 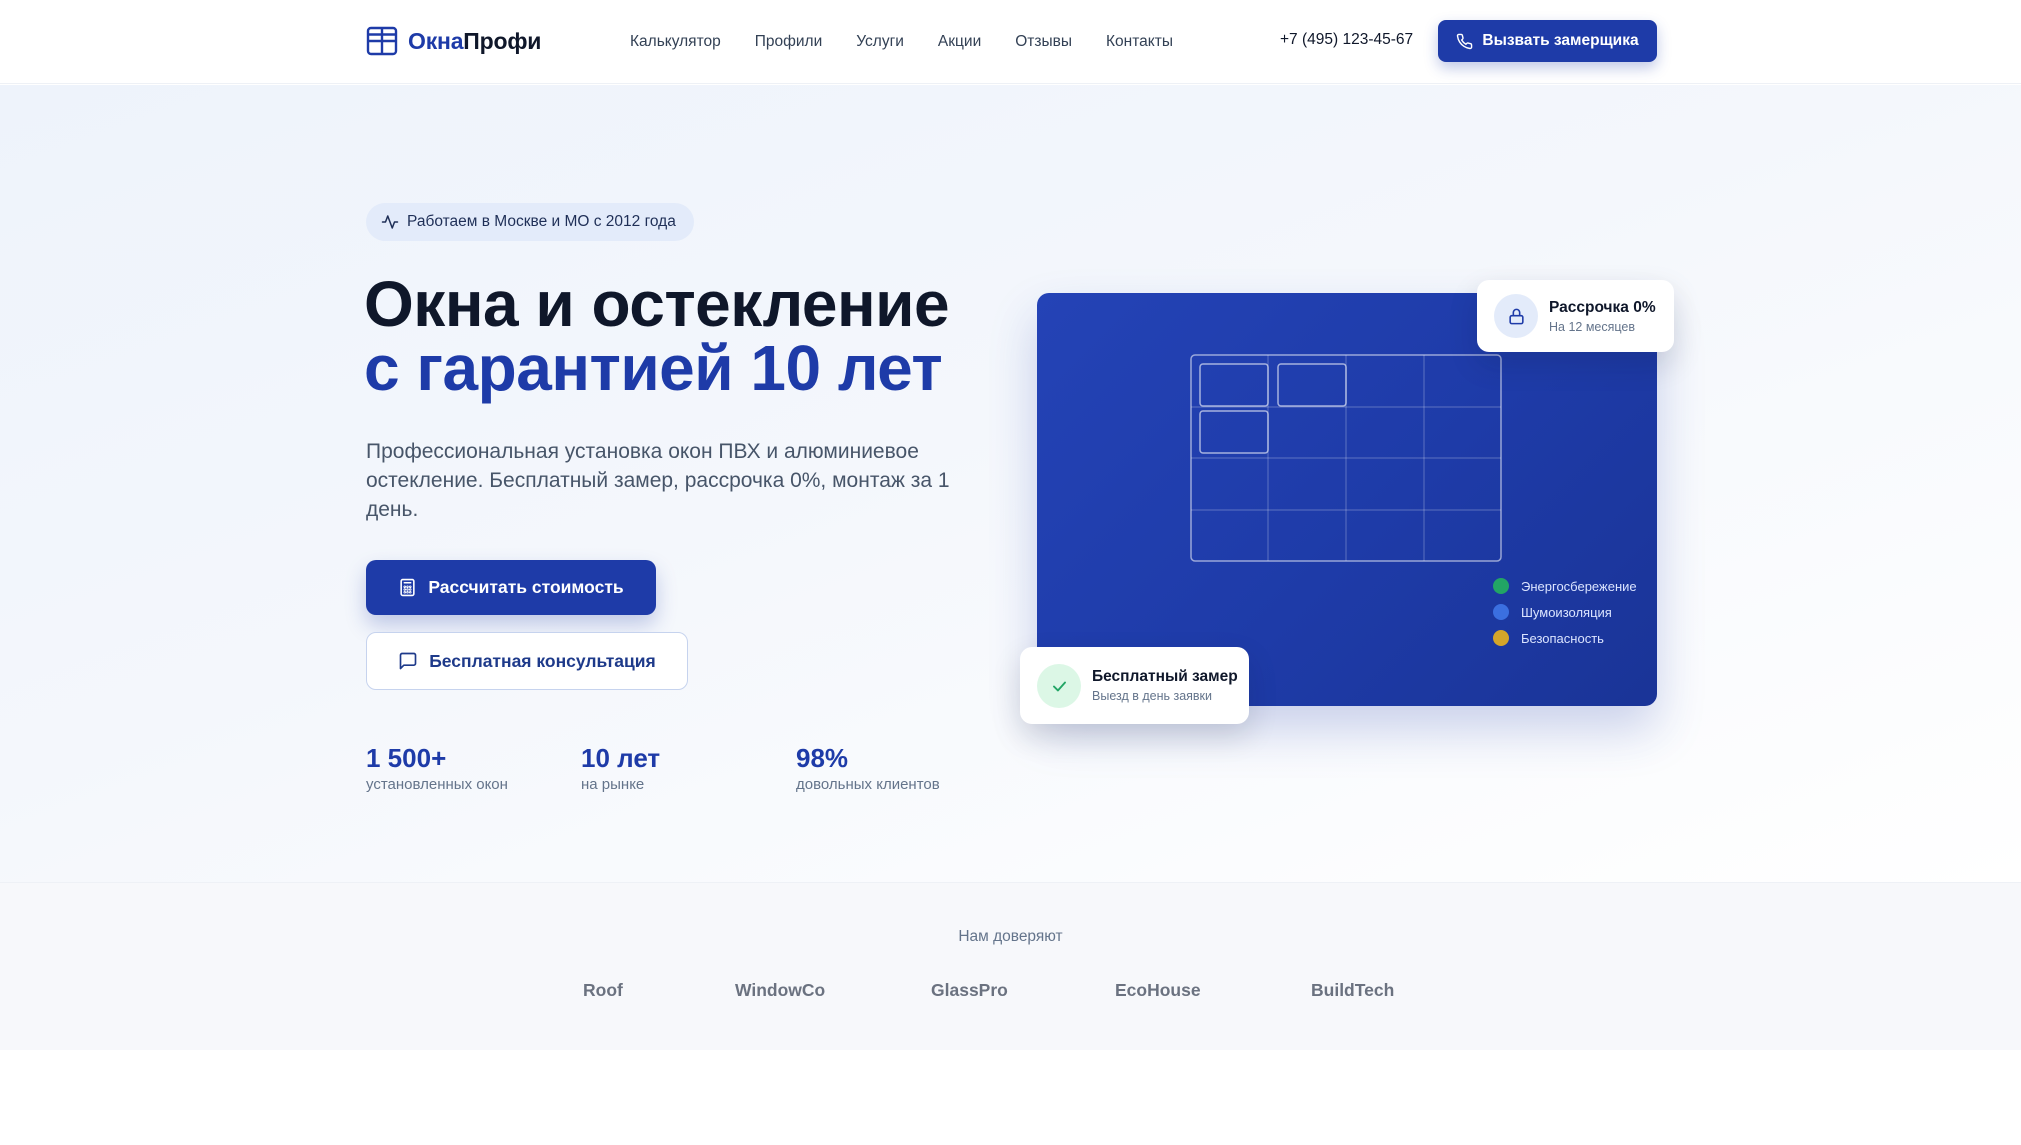 I want to click on free-consultation-label: Бесплатная консультация, so click(x=542, y=660).